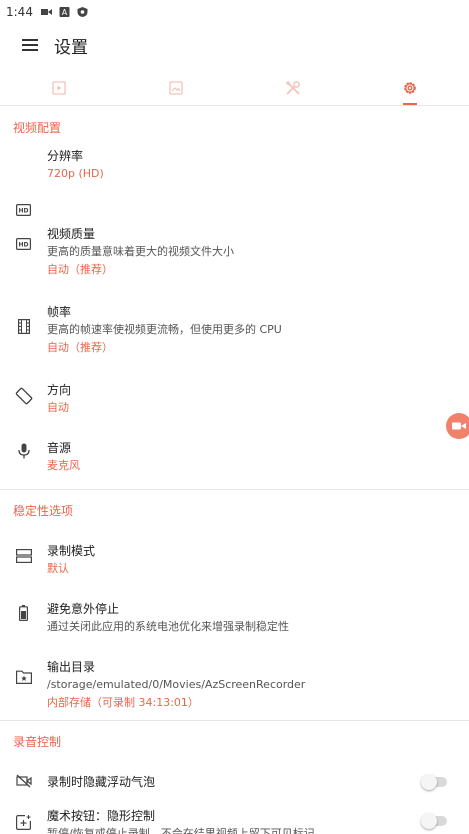 Image resolution: width=469 pixels, height=834 pixels. I want to click on floating-record-bubble, so click(457, 426).